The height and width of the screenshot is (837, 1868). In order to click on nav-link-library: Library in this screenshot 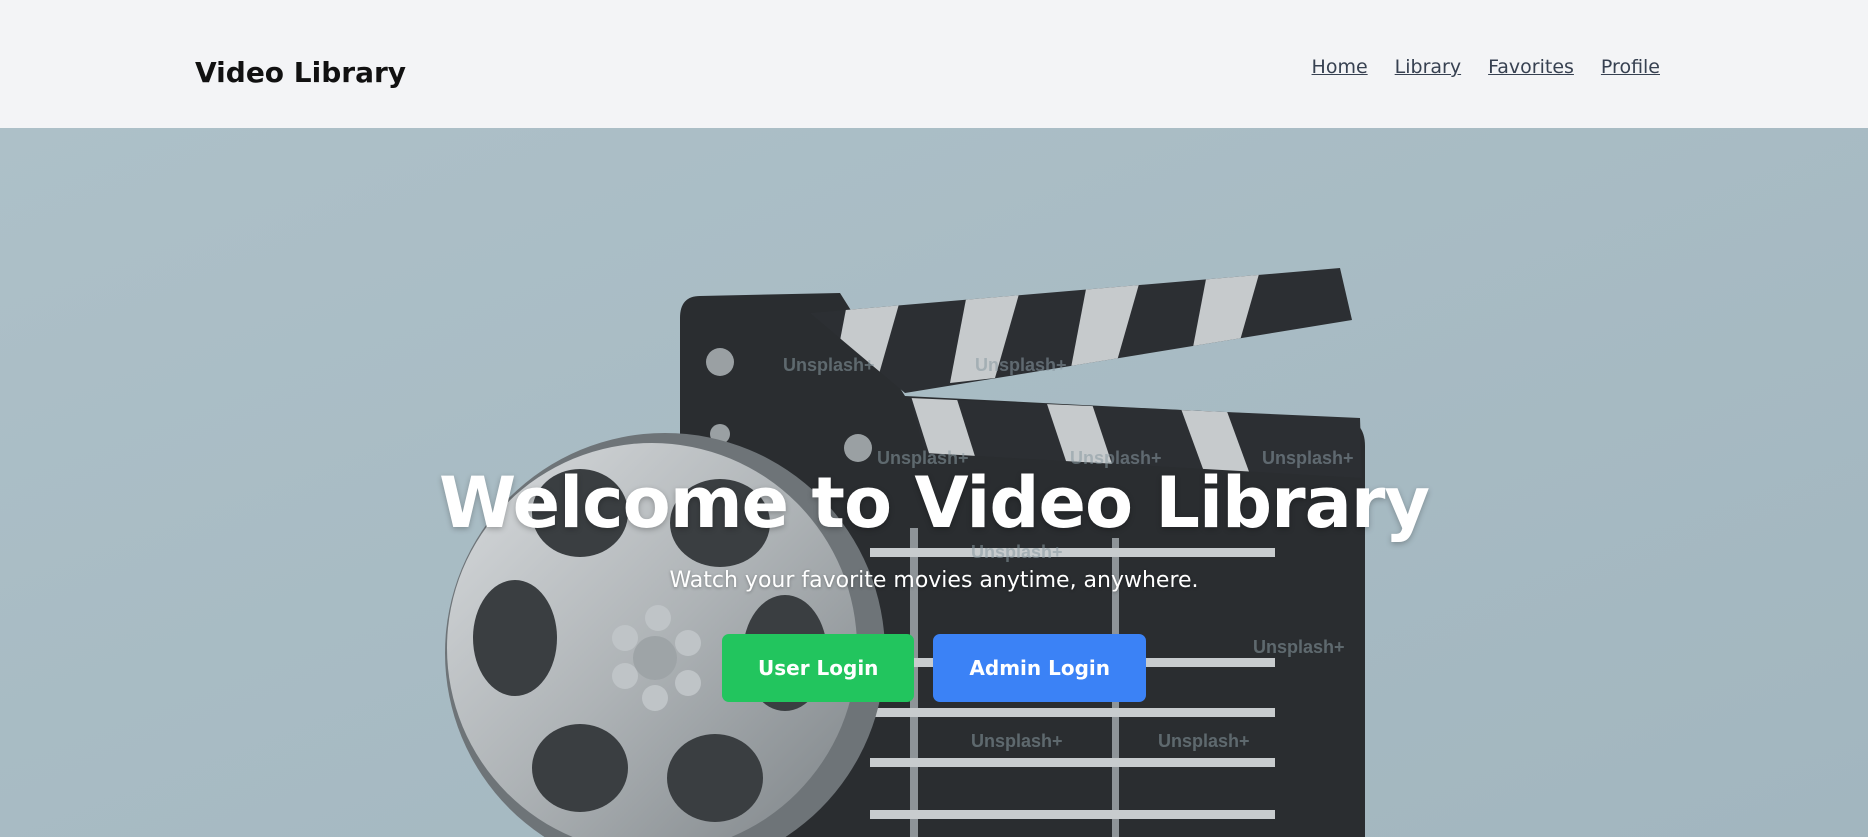, I will do `click(1428, 67)`.